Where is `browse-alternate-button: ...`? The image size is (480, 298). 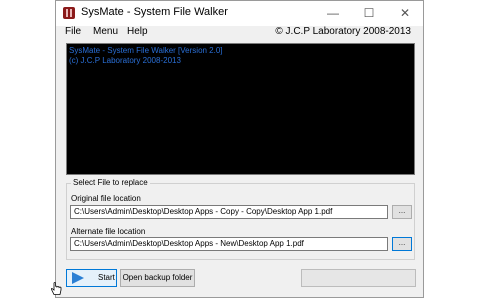
browse-alternate-button: ... is located at coordinates (402, 244).